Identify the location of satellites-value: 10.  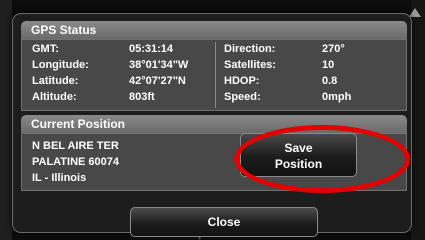
(328, 65).